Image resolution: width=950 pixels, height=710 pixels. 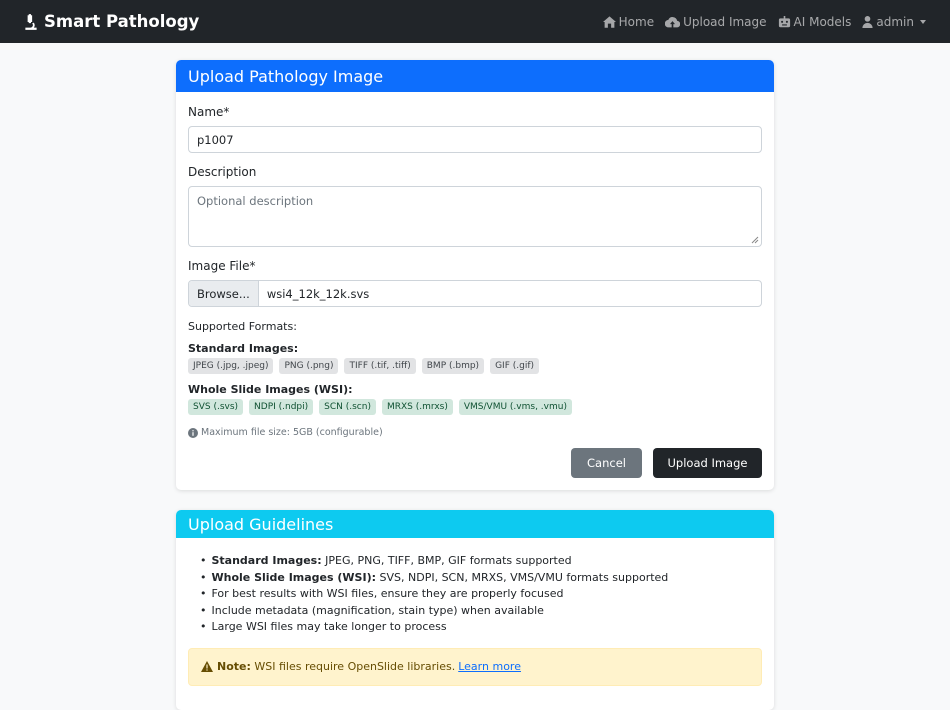 I want to click on format-badge: TIFF (.tif, .tiff), so click(x=380, y=366).